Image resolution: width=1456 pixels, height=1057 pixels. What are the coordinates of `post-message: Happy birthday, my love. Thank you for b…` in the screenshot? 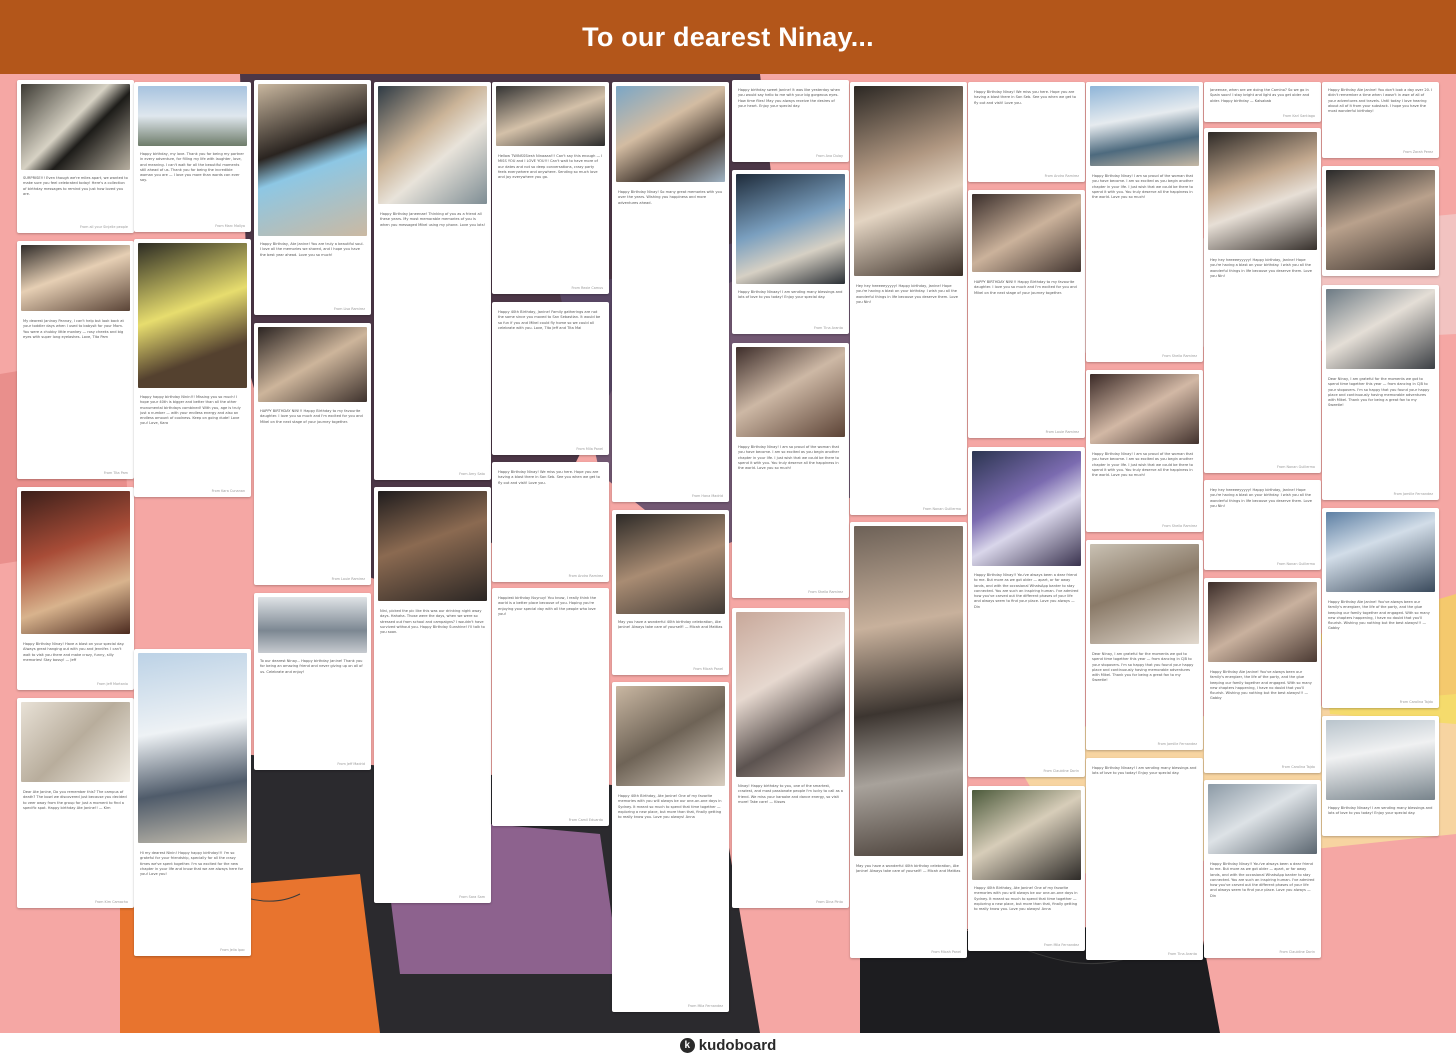 It's located at (192, 167).